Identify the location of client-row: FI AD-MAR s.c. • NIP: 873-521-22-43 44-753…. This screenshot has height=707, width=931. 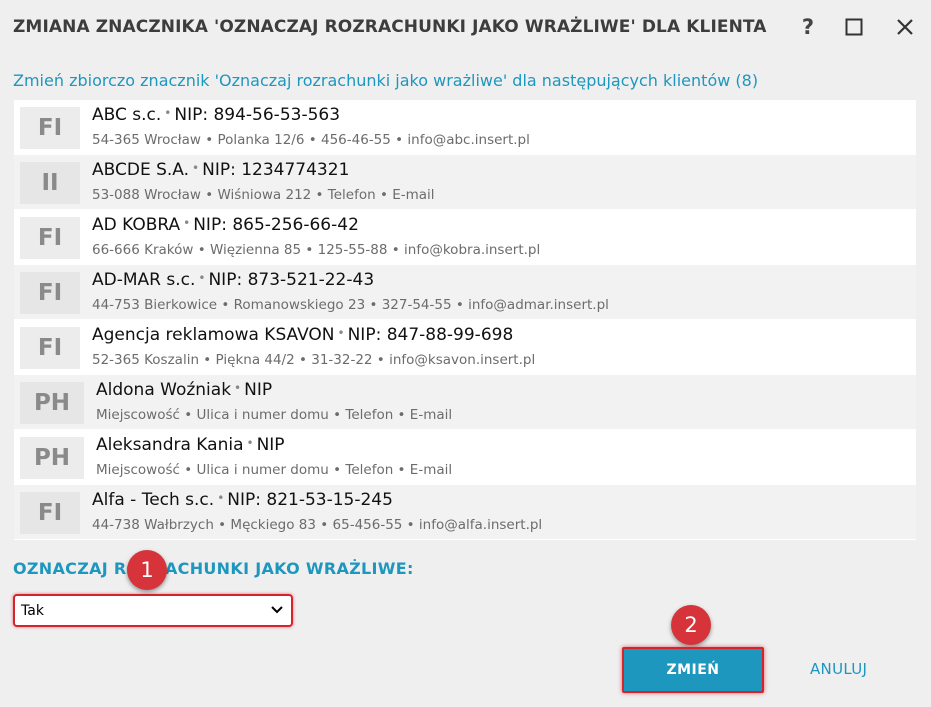
(465, 292).